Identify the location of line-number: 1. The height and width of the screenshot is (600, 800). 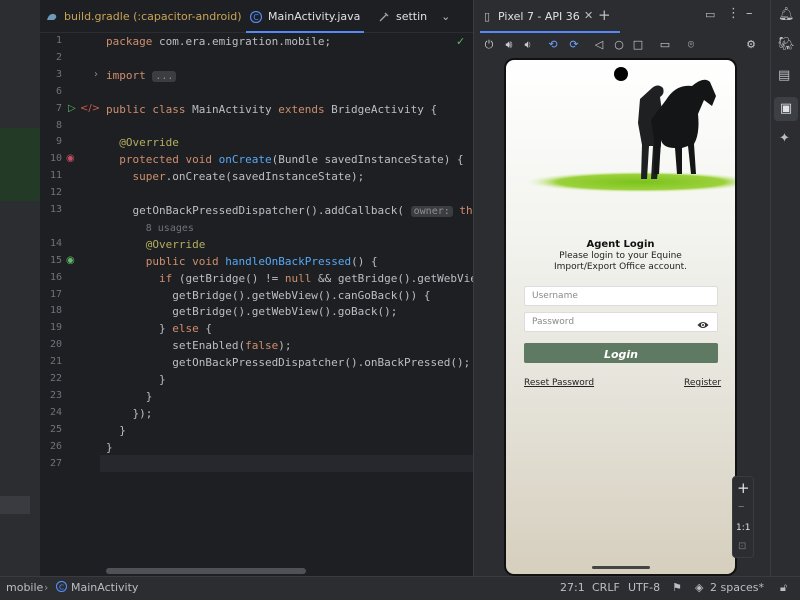
(58, 40).